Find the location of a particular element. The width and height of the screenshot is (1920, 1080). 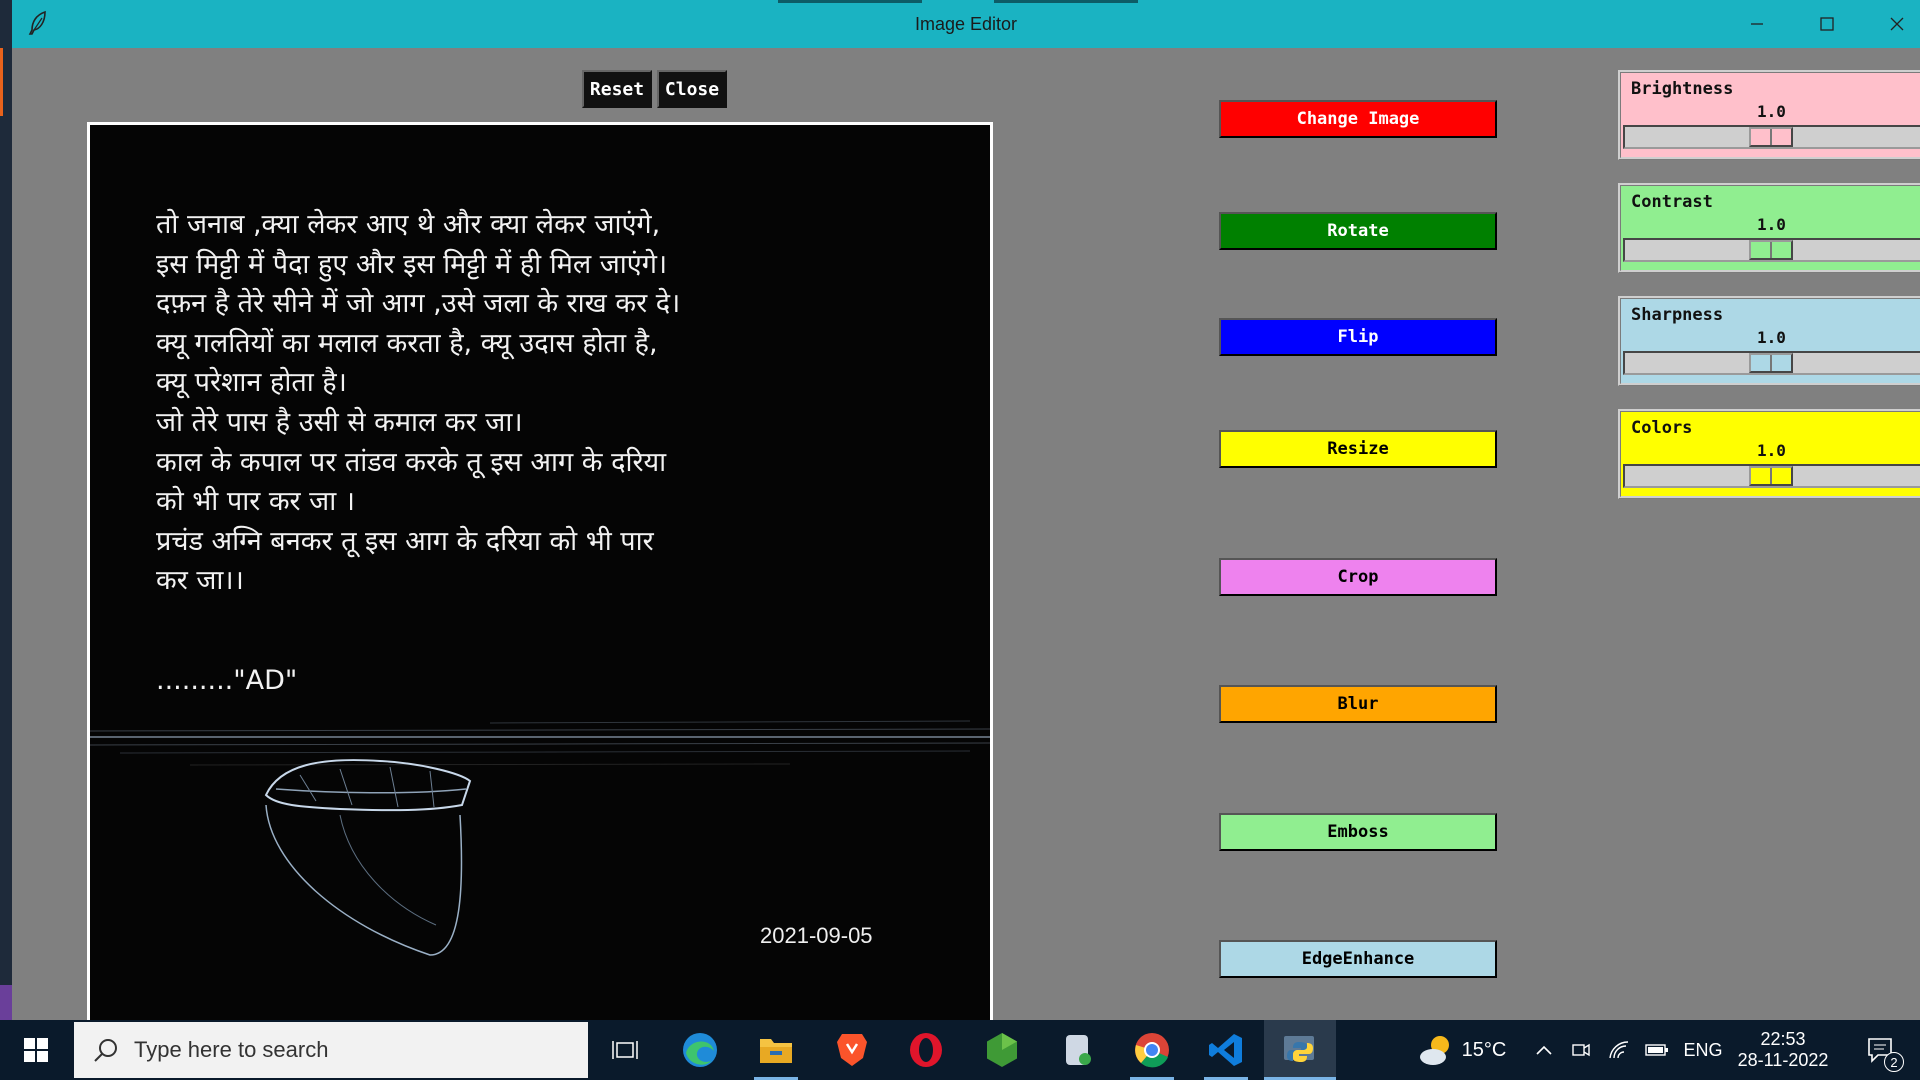

colors-value: 1.0 is located at coordinates (1771, 450).